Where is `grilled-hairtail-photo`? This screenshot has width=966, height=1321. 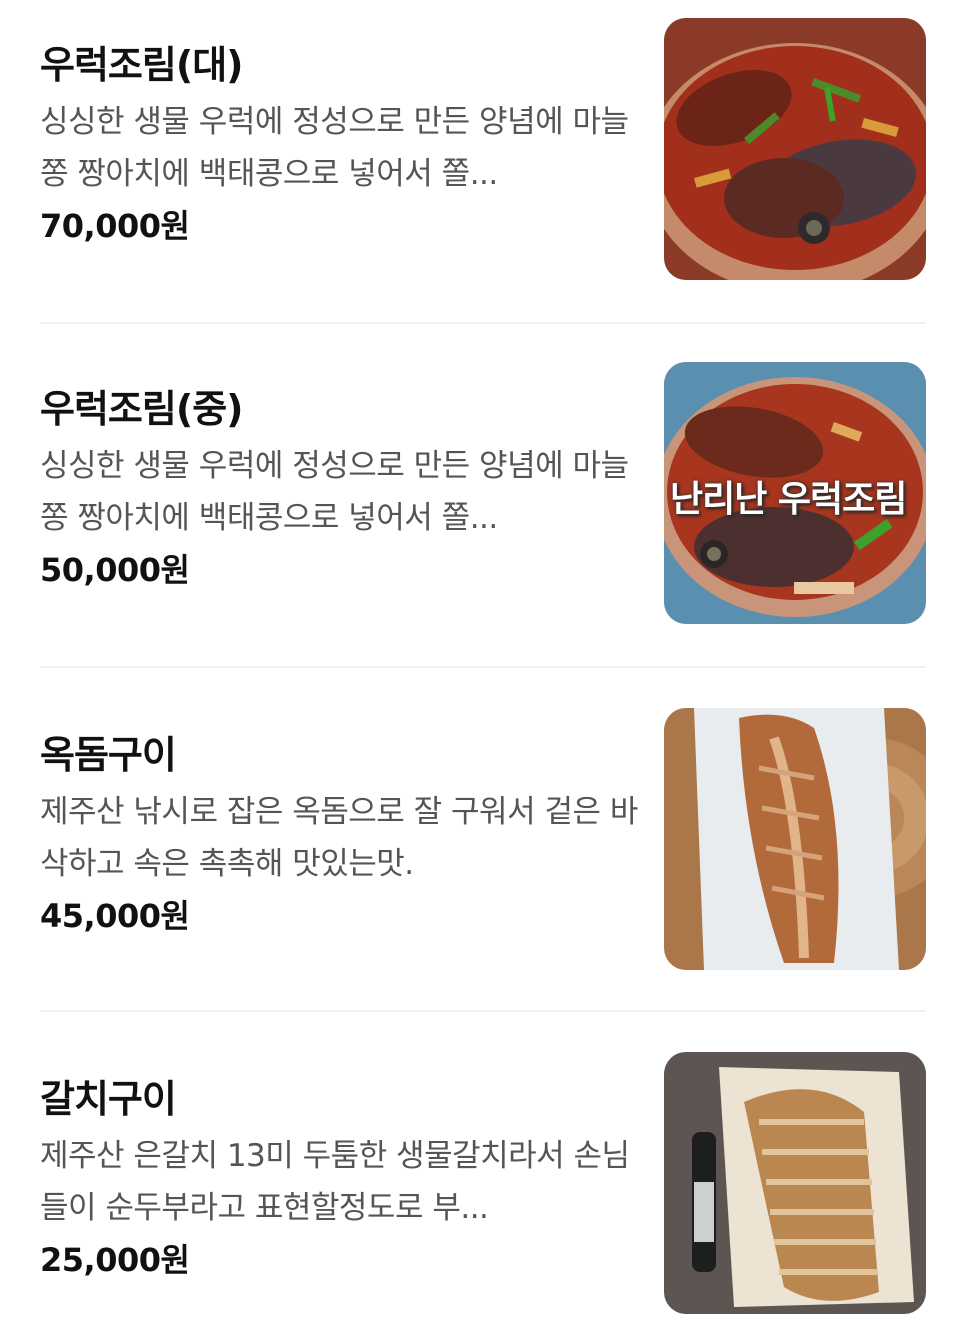
grilled-hairtail-photo is located at coordinates (795, 1183).